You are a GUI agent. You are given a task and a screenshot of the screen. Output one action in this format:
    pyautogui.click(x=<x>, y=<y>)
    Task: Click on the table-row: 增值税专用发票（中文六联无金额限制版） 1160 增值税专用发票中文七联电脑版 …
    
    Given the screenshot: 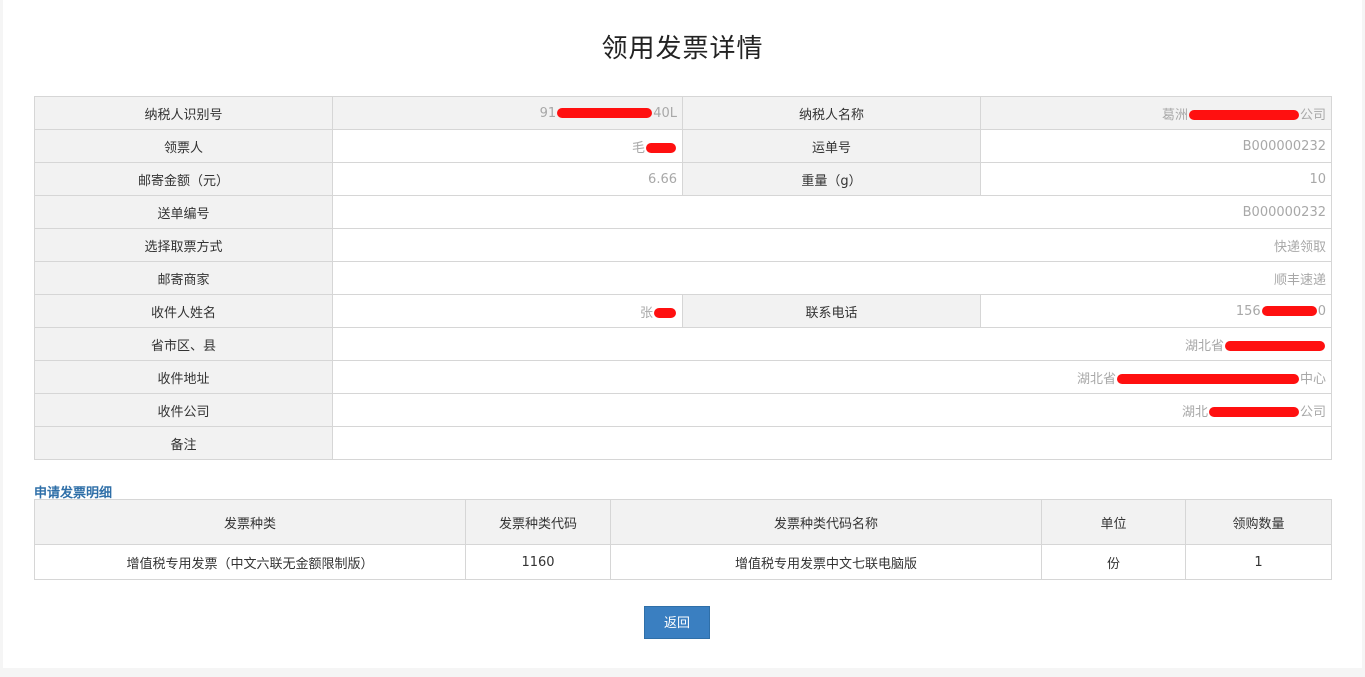 What is the action you would take?
    pyautogui.click(x=683, y=562)
    